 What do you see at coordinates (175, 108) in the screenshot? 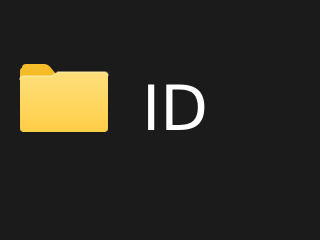
I see `folder-label: ID` at bounding box center [175, 108].